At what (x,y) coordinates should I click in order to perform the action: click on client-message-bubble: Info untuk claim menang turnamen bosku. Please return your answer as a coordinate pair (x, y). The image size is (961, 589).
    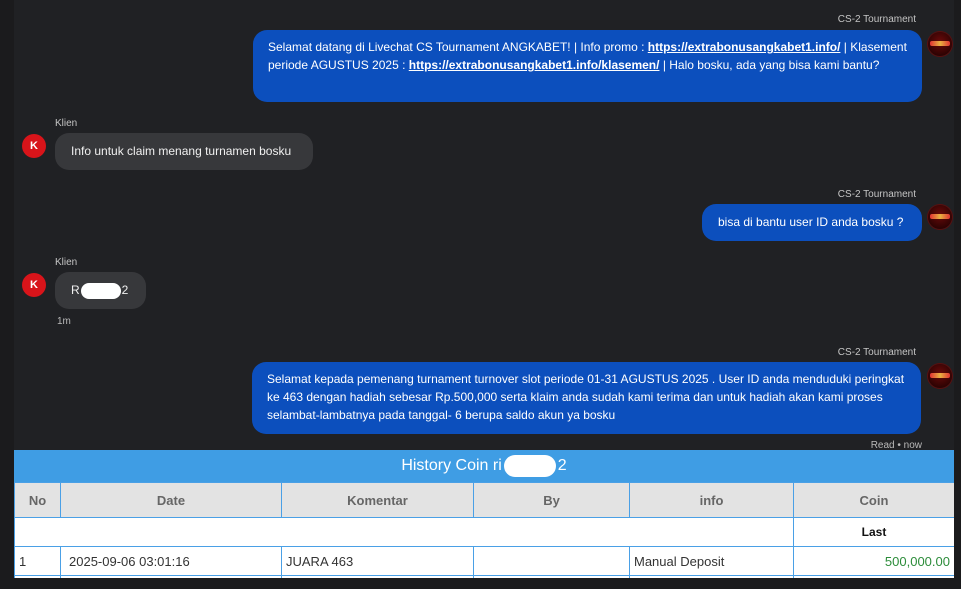
    Looking at the image, I should click on (184, 151).